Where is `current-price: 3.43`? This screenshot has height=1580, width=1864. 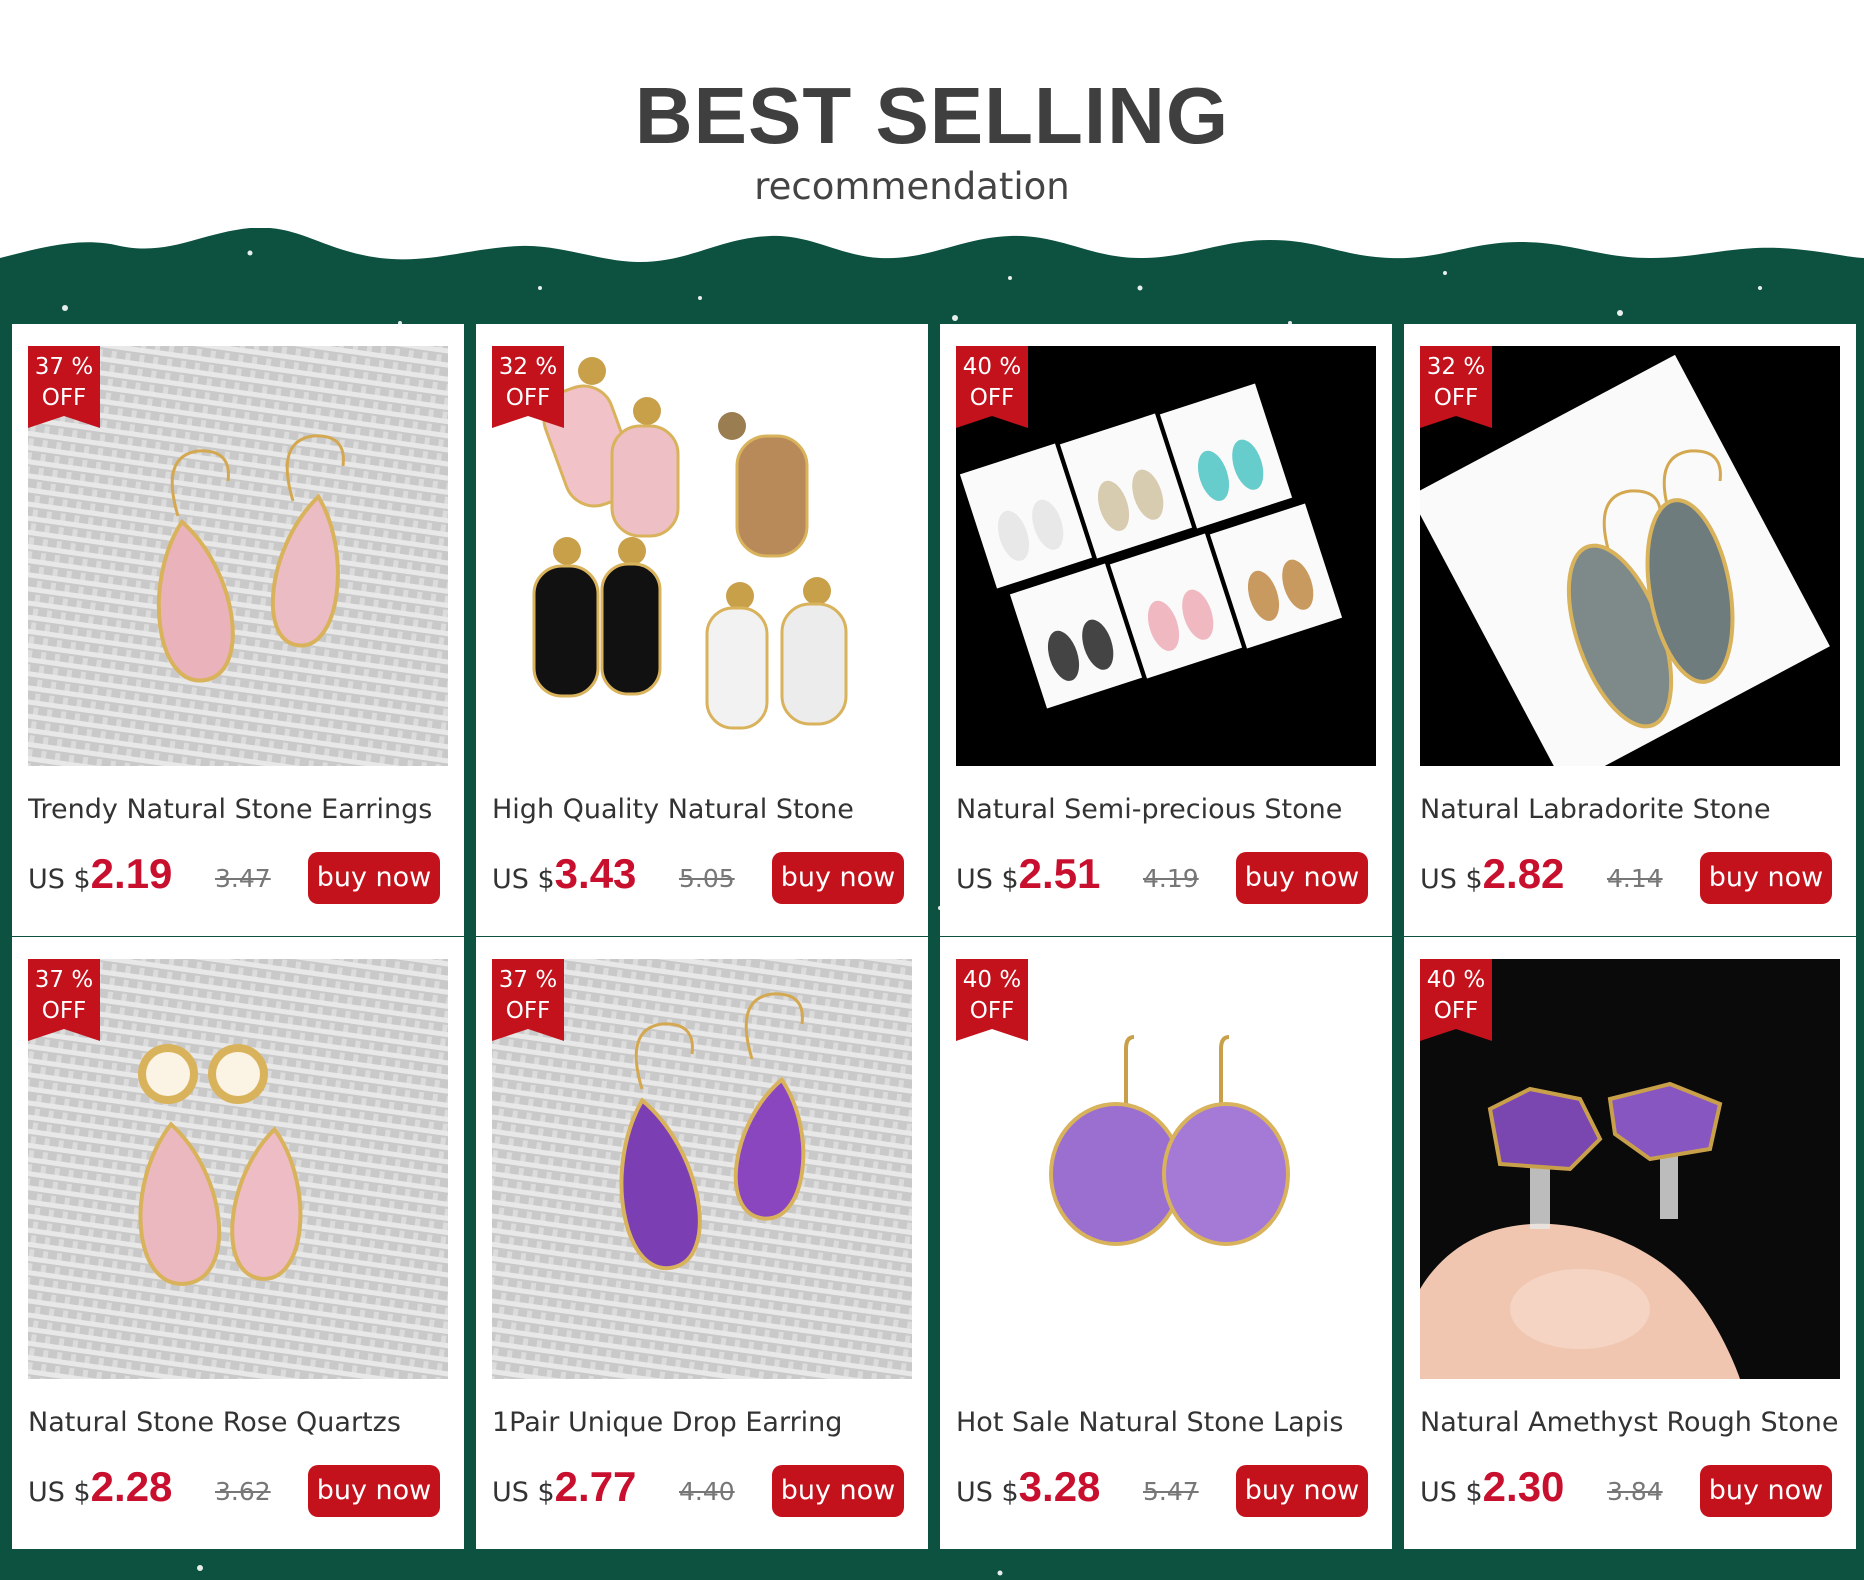 current-price: 3.43 is located at coordinates (595, 873).